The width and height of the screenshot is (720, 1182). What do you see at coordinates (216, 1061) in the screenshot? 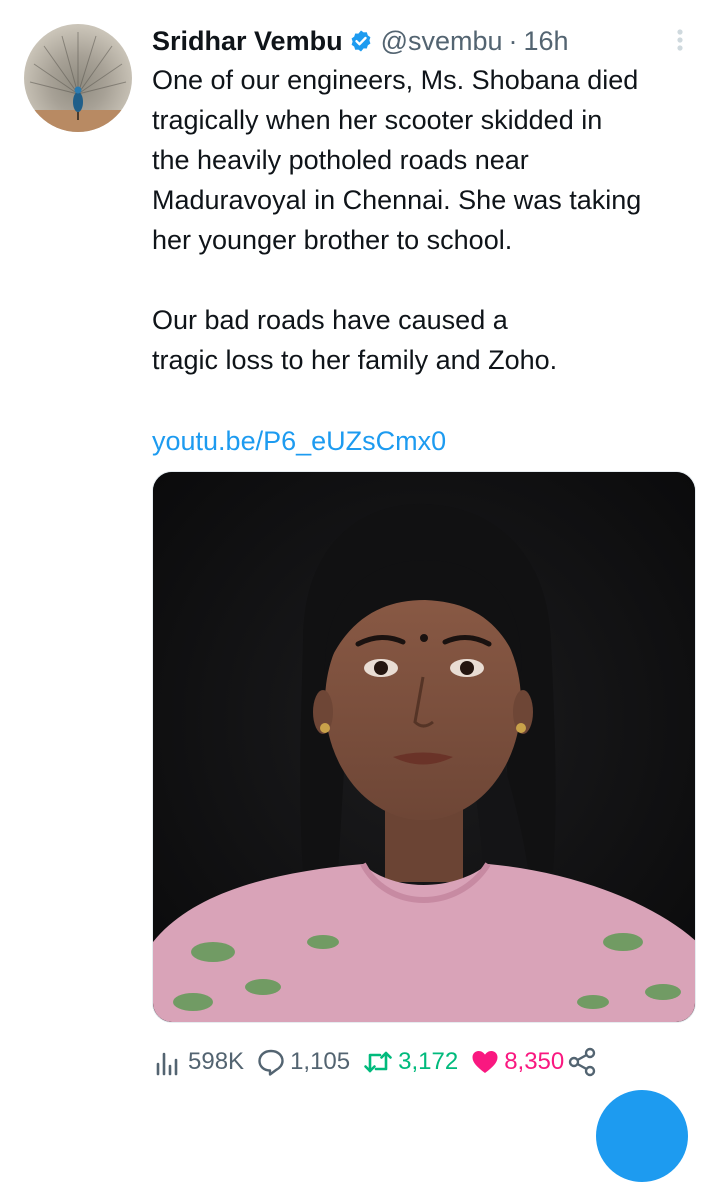
I see `views-count: 598K` at bounding box center [216, 1061].